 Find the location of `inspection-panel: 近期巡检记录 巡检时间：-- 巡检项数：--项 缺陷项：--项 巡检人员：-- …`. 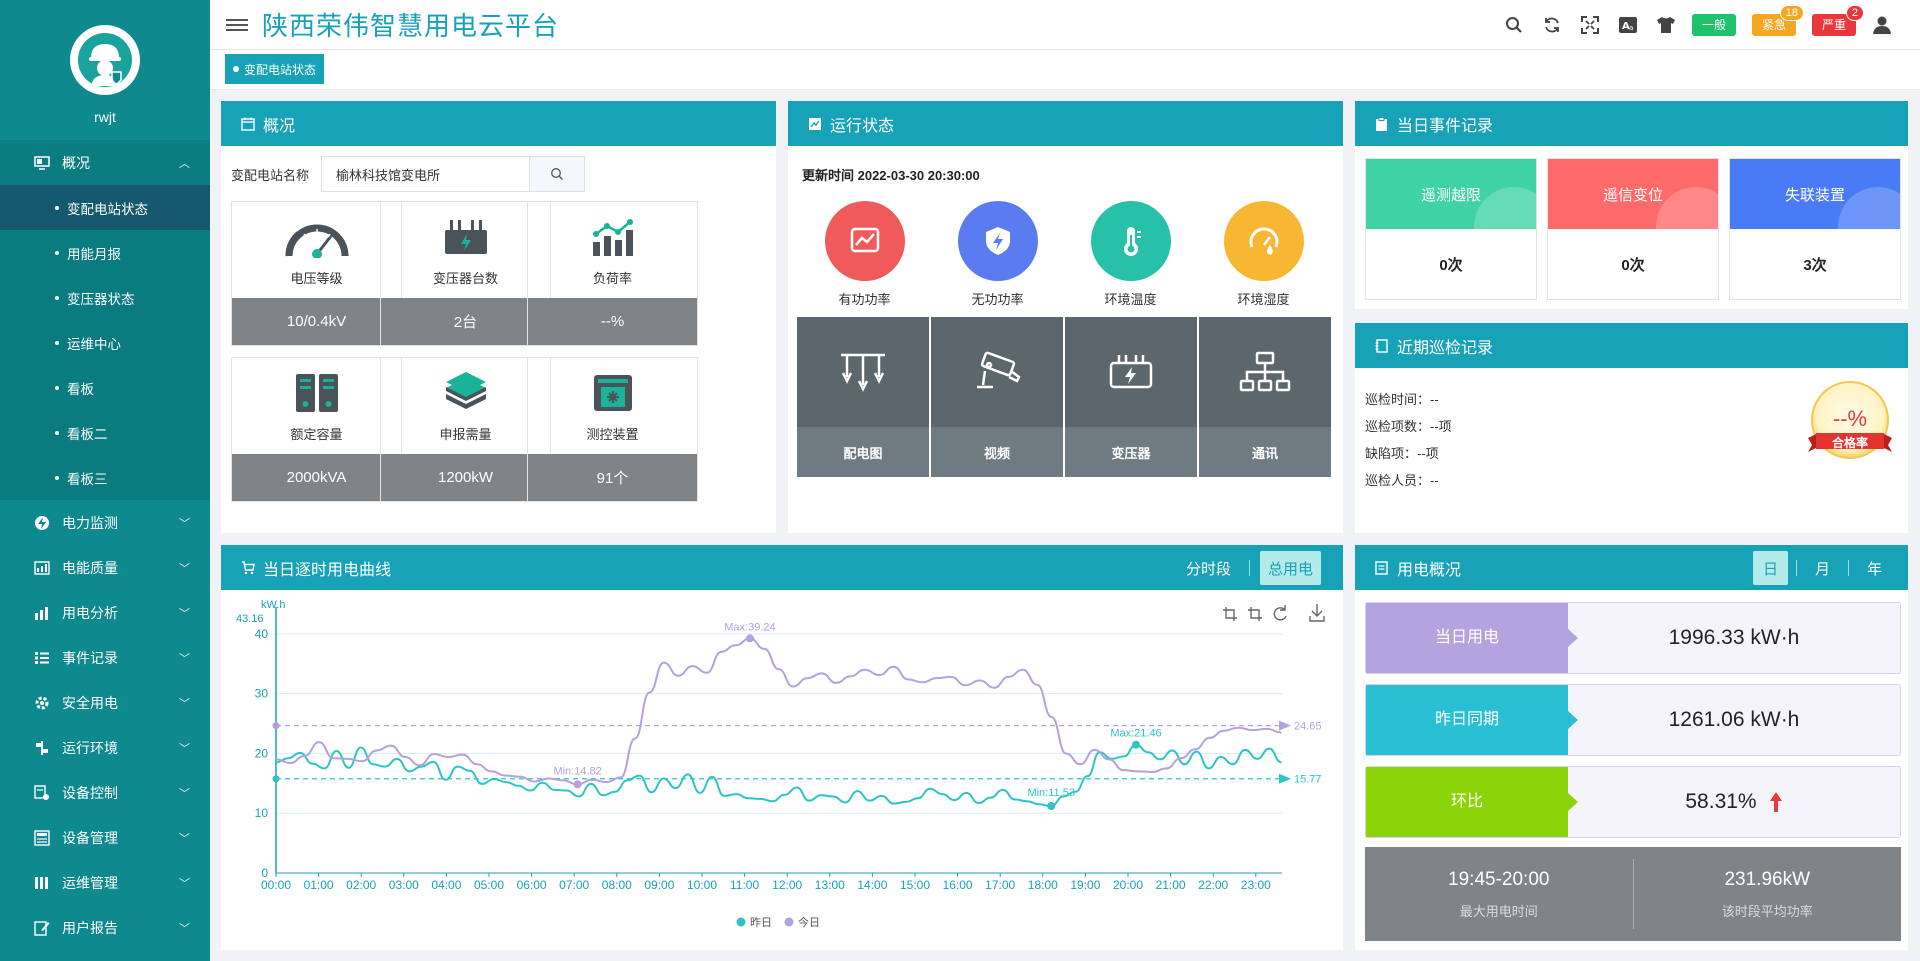

inspection-panel: 近期巡检记录 巡检时间：-- 巡检项数：--项 缺陷项：--项 巡检人员：-- … is located at coordinates (1631, 428).